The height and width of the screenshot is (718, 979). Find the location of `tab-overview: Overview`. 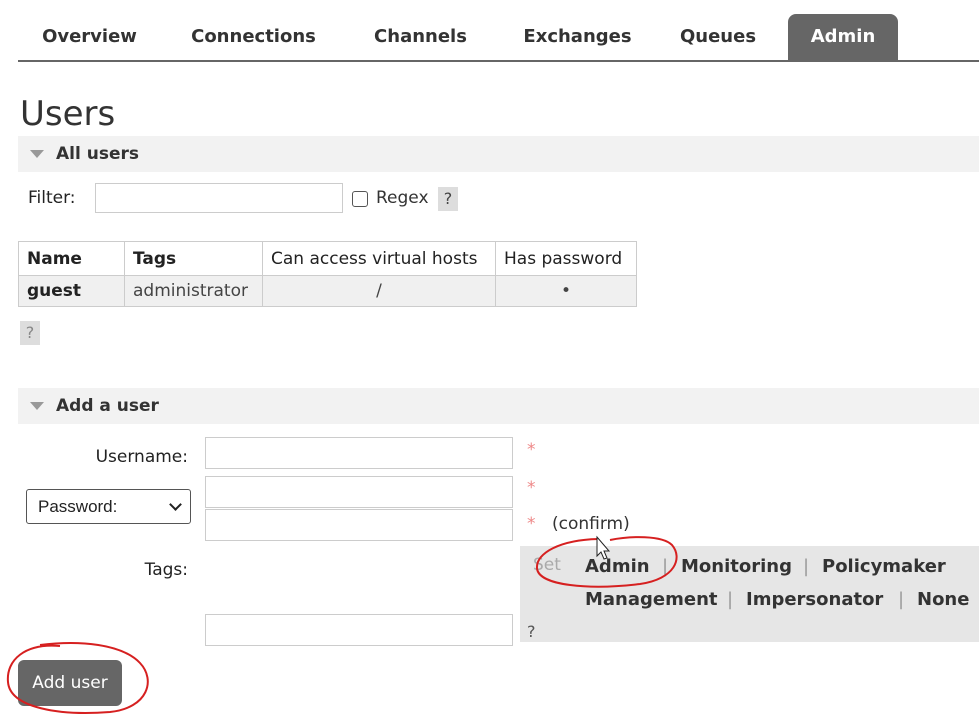

tab-overview: Overview is located at coordinates (89, 37).